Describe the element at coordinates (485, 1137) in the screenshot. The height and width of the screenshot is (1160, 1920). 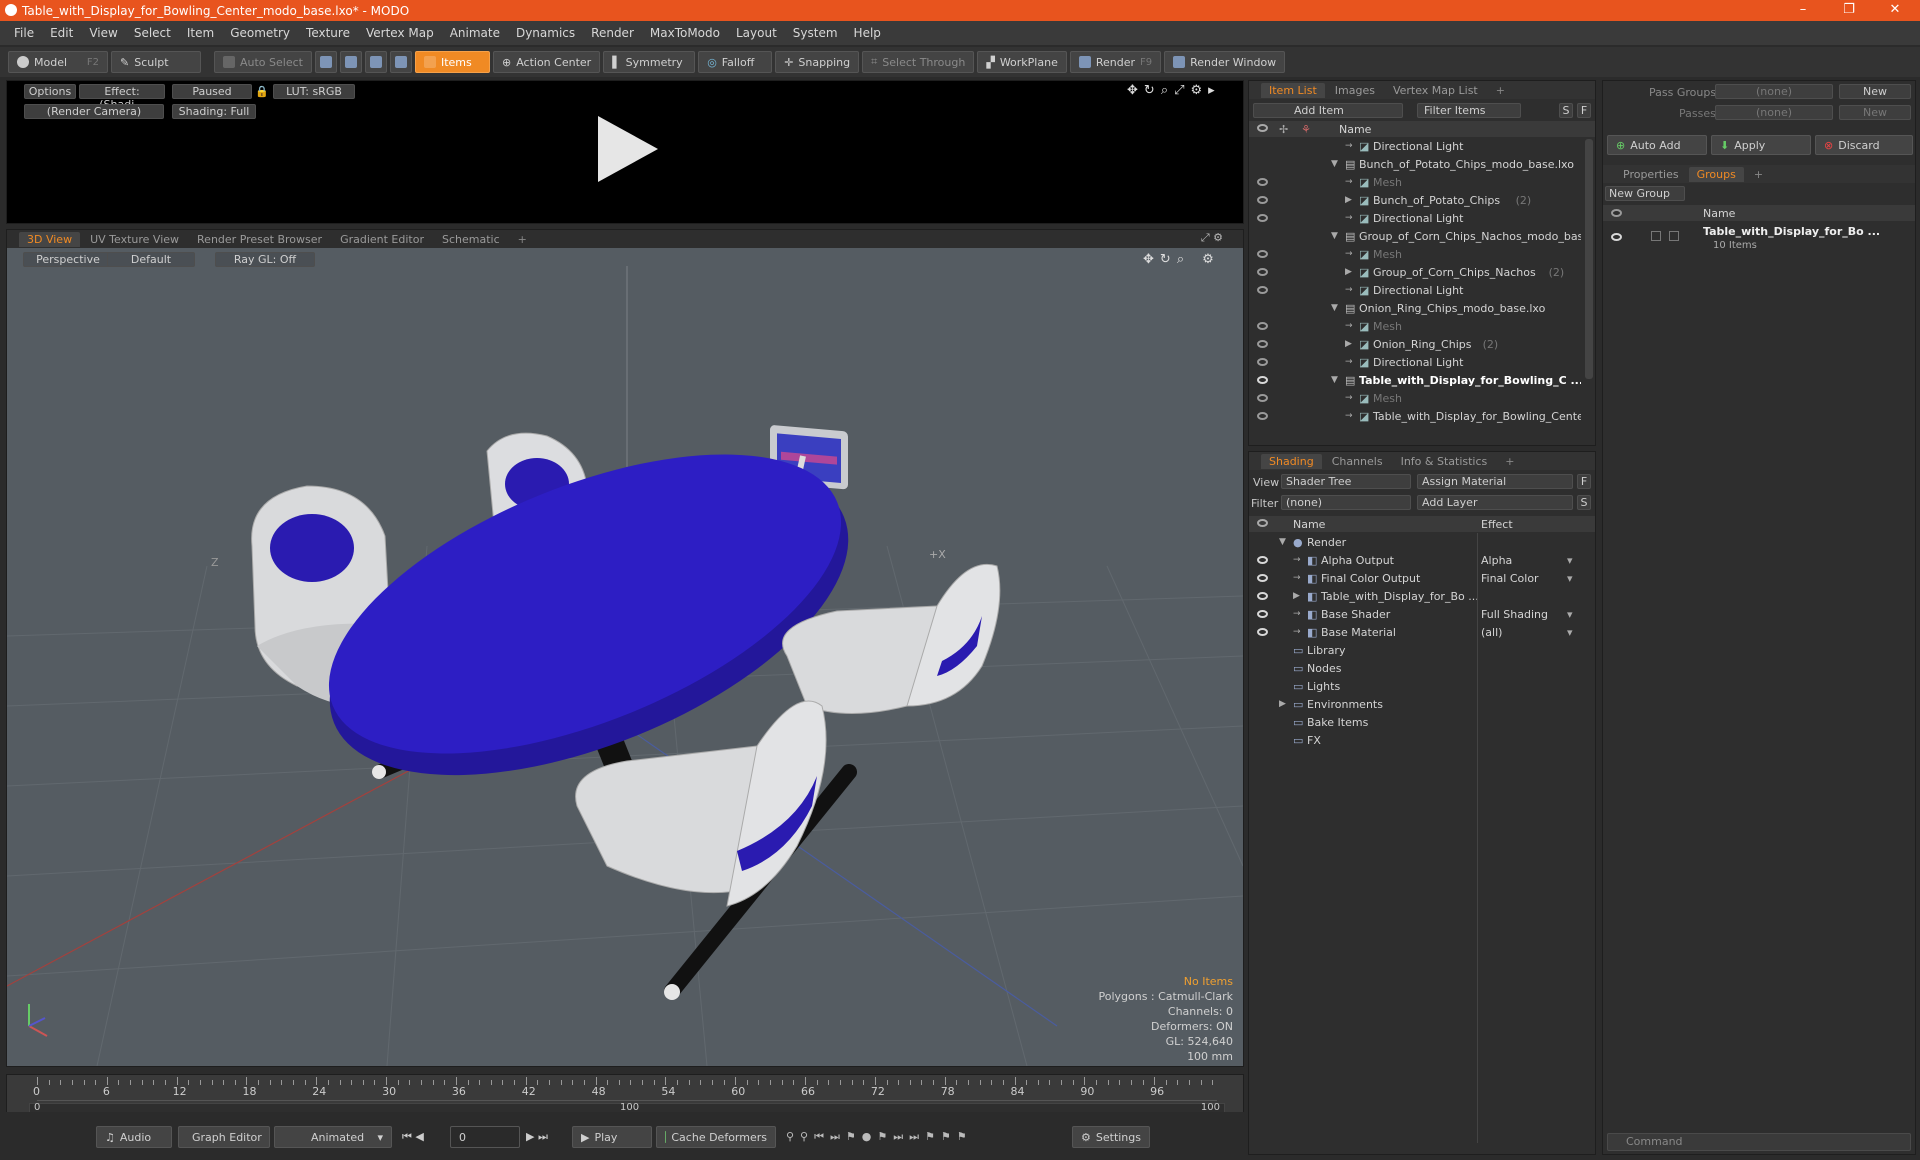
I see `frame-input: 0` at that location.